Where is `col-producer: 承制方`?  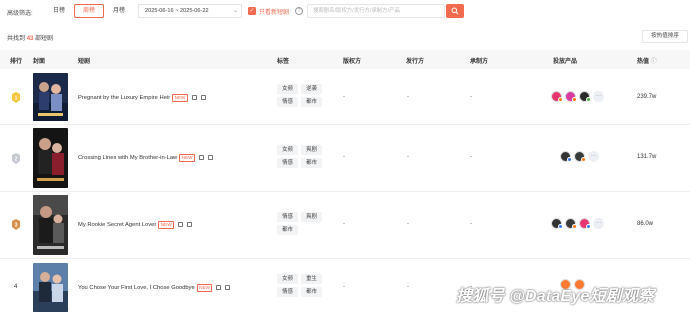 col-producer: 承制方 is located at coordinates (479, 62).